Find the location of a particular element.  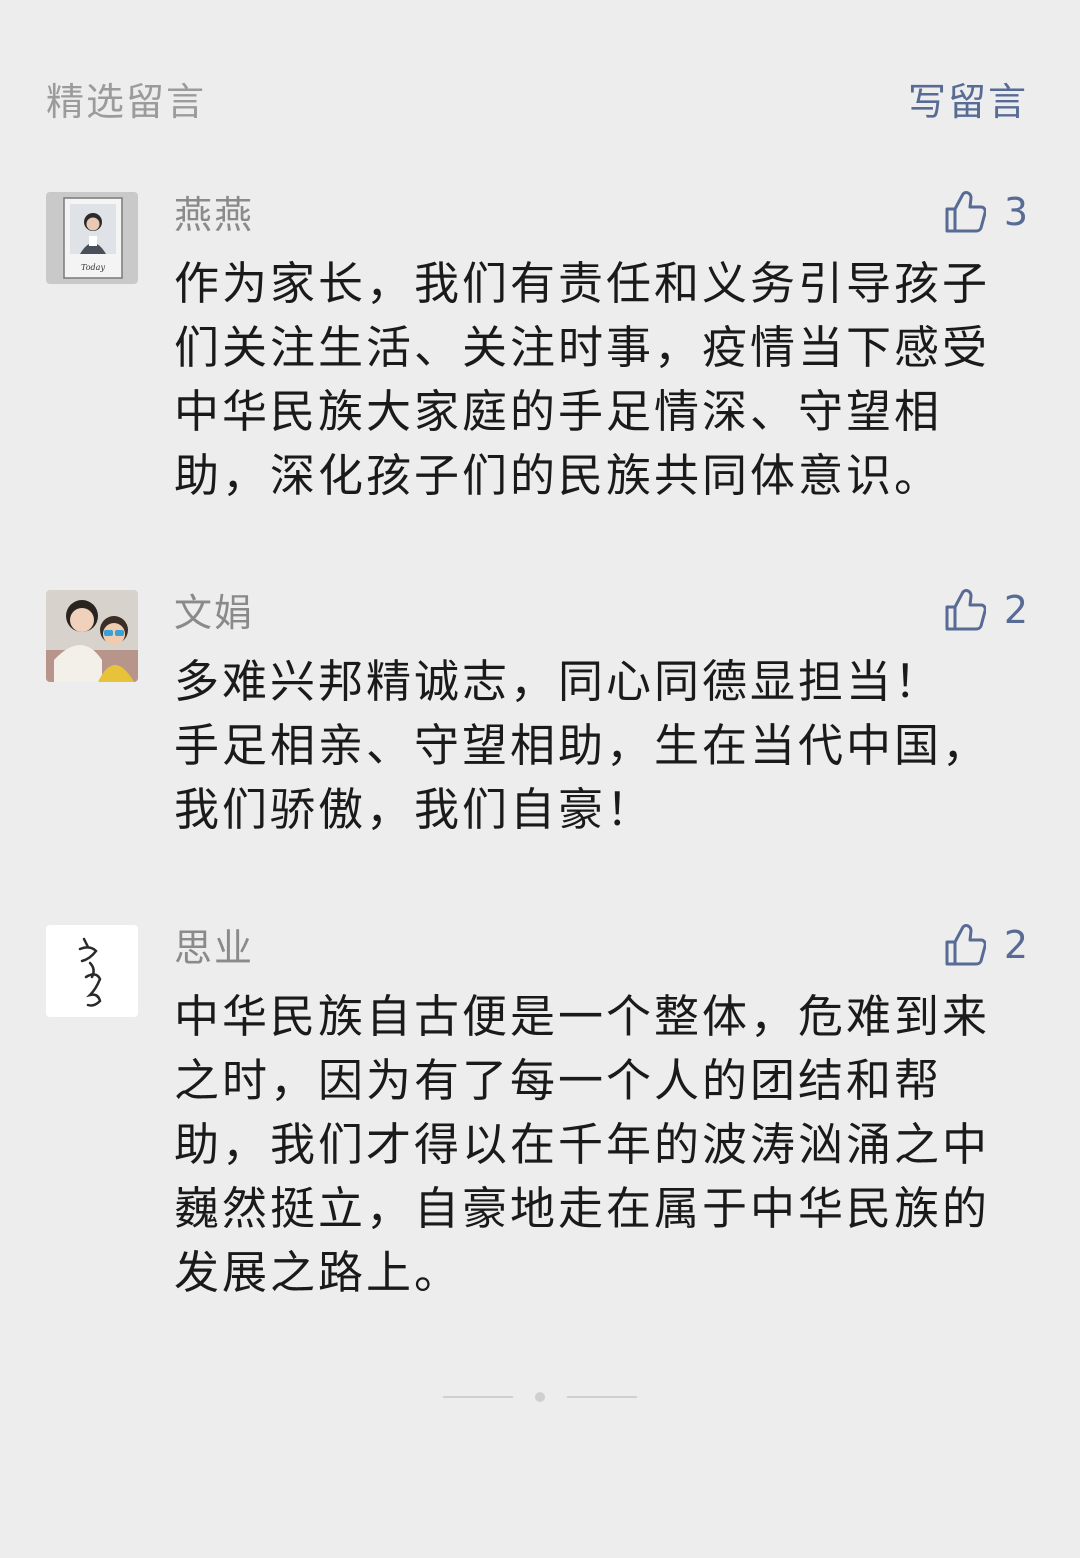

svg-text: Today is located at coordinates (93, 267).